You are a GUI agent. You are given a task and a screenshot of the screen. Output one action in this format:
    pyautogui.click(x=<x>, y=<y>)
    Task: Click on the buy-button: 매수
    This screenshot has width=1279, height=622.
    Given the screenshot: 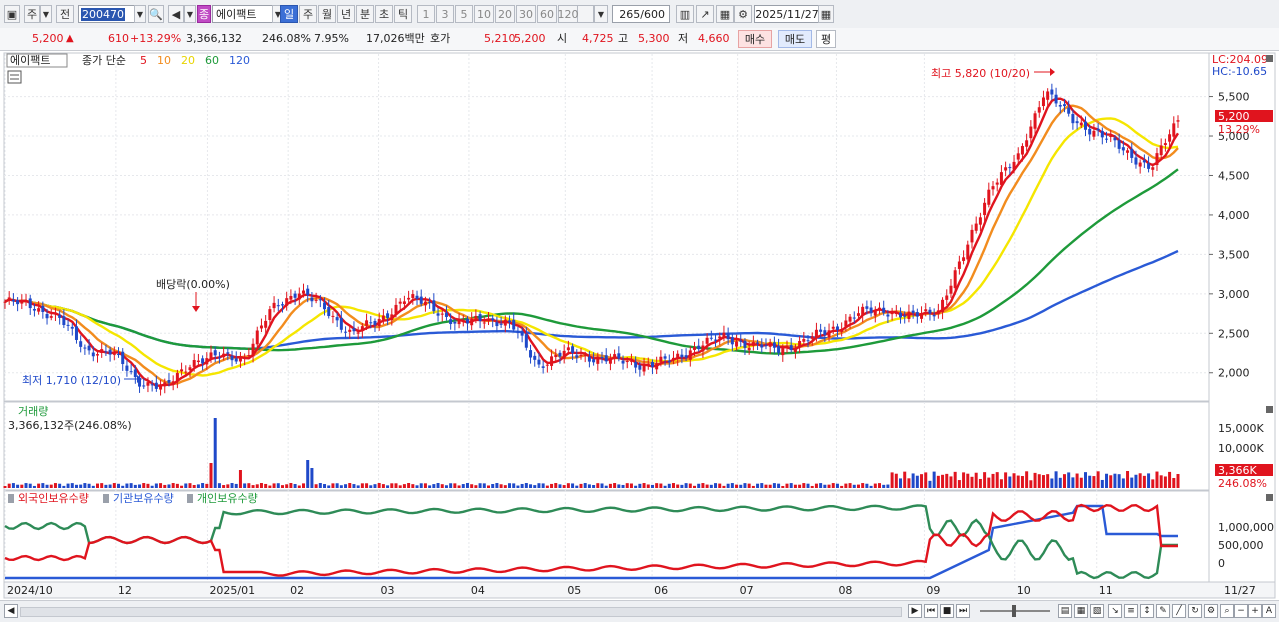 What is the action you would take?
    pyautogui.click(x=755, y=39)
    